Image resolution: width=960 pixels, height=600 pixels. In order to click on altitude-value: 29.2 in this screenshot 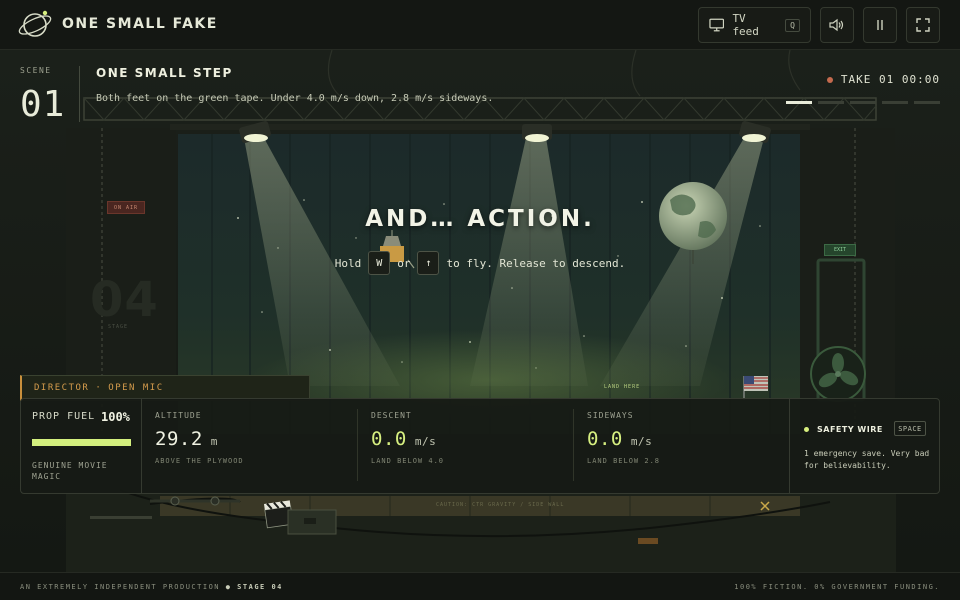, I will do `click(179, 439)`.